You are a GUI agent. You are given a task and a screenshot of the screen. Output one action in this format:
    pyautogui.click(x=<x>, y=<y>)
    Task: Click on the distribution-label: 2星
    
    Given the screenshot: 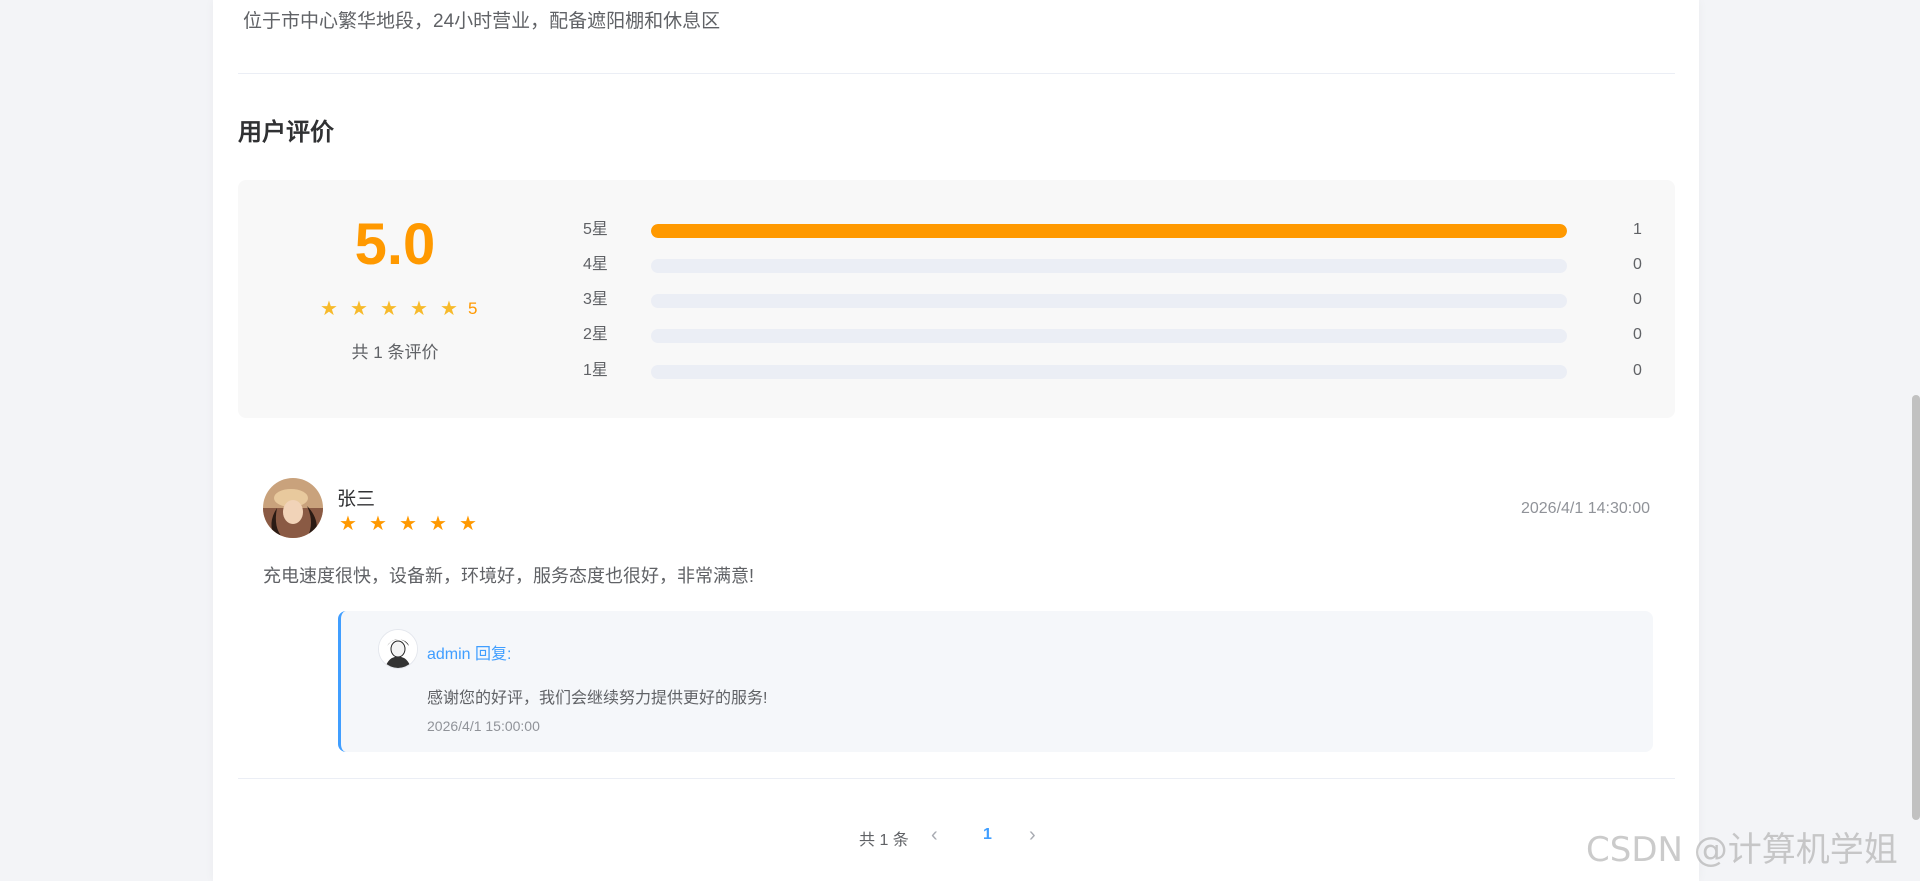 What is the action you would take?
    pyautogui.click(x=595, y=334)
    